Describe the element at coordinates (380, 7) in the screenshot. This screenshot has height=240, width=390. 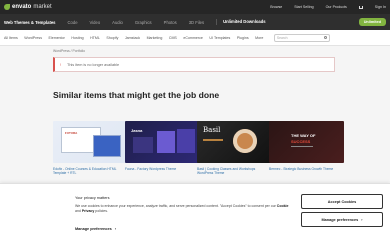
I see `top-link-sign-in: Sign In` at that location.